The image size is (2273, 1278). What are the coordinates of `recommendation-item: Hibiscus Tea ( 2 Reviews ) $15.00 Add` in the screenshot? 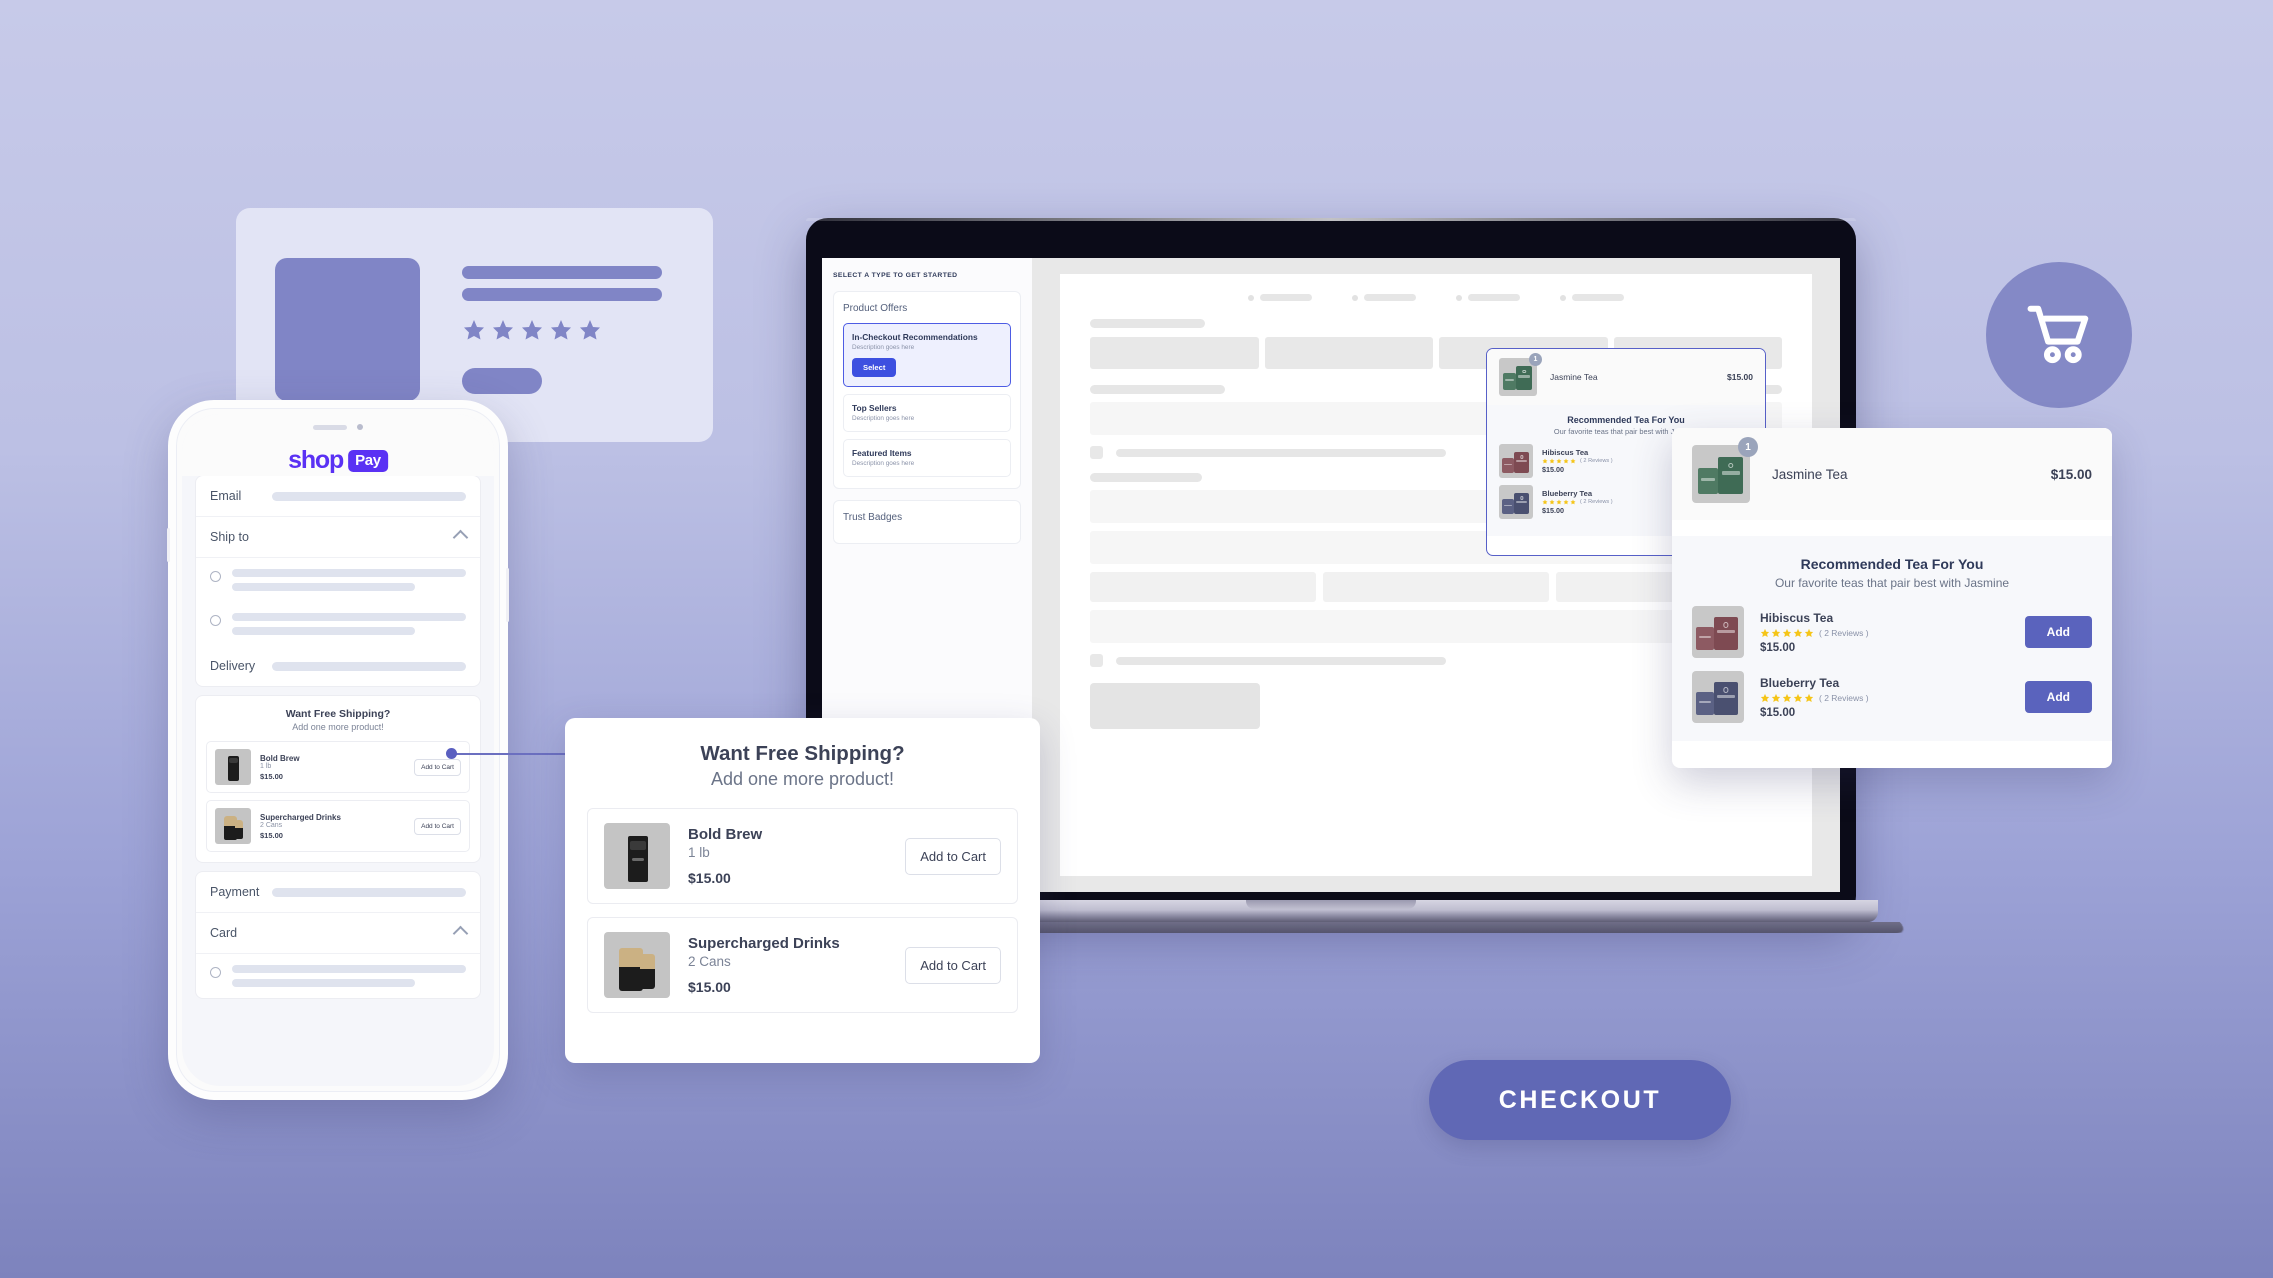 It's located at (1892, 632).